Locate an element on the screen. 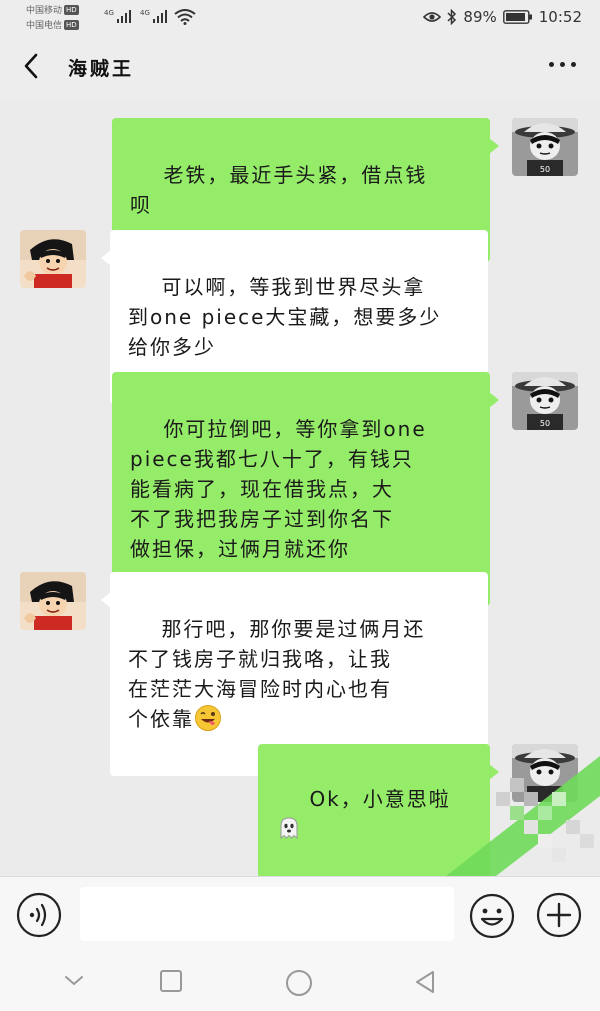 This screenshot has width=600, height=1011. grinning-tongue-emoji is located at coordinates (208, 718).